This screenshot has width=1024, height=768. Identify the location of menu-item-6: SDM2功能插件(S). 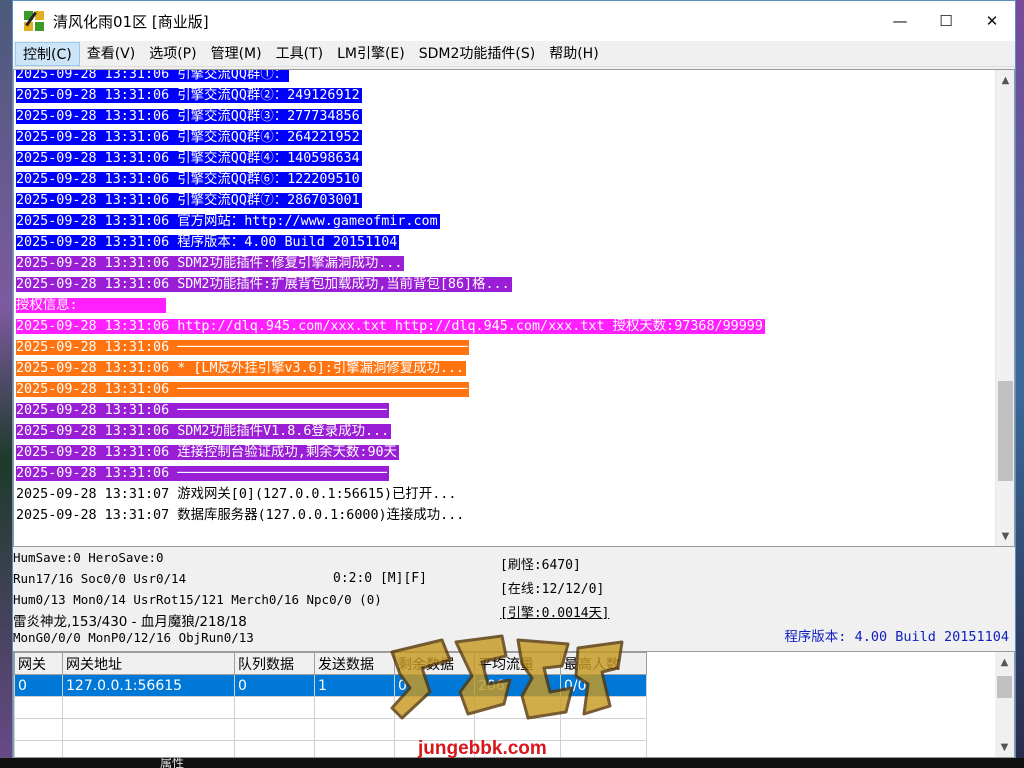
(477, 54).